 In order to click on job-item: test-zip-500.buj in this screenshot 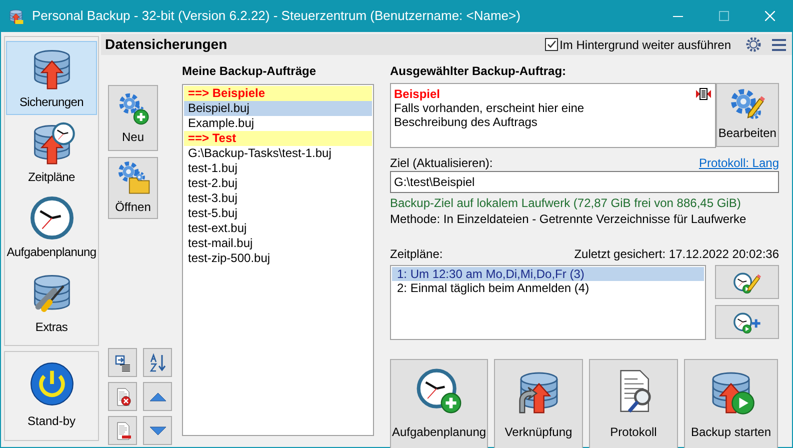, I will do `click(278, 258)`.